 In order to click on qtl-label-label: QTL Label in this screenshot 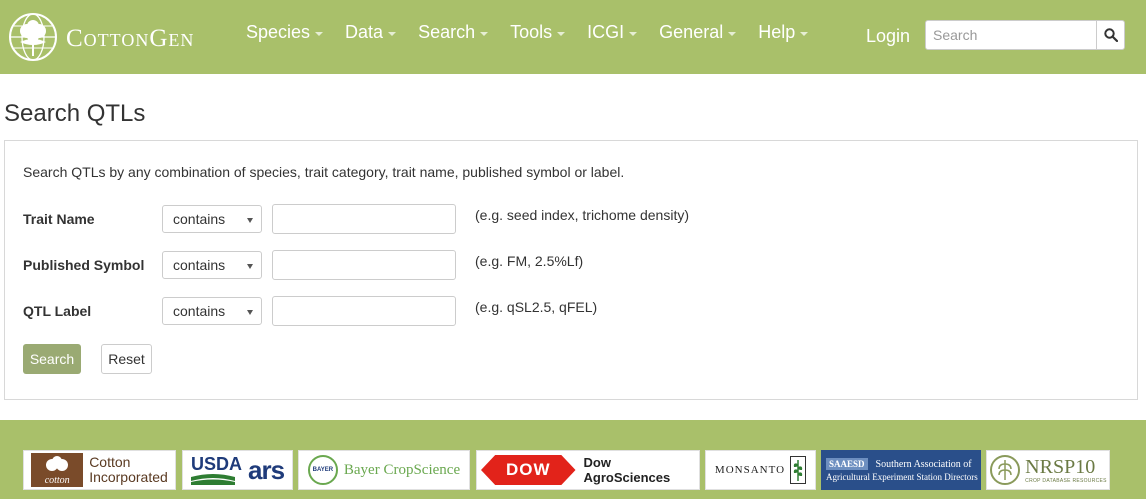, I will do `click(57, 311)`.